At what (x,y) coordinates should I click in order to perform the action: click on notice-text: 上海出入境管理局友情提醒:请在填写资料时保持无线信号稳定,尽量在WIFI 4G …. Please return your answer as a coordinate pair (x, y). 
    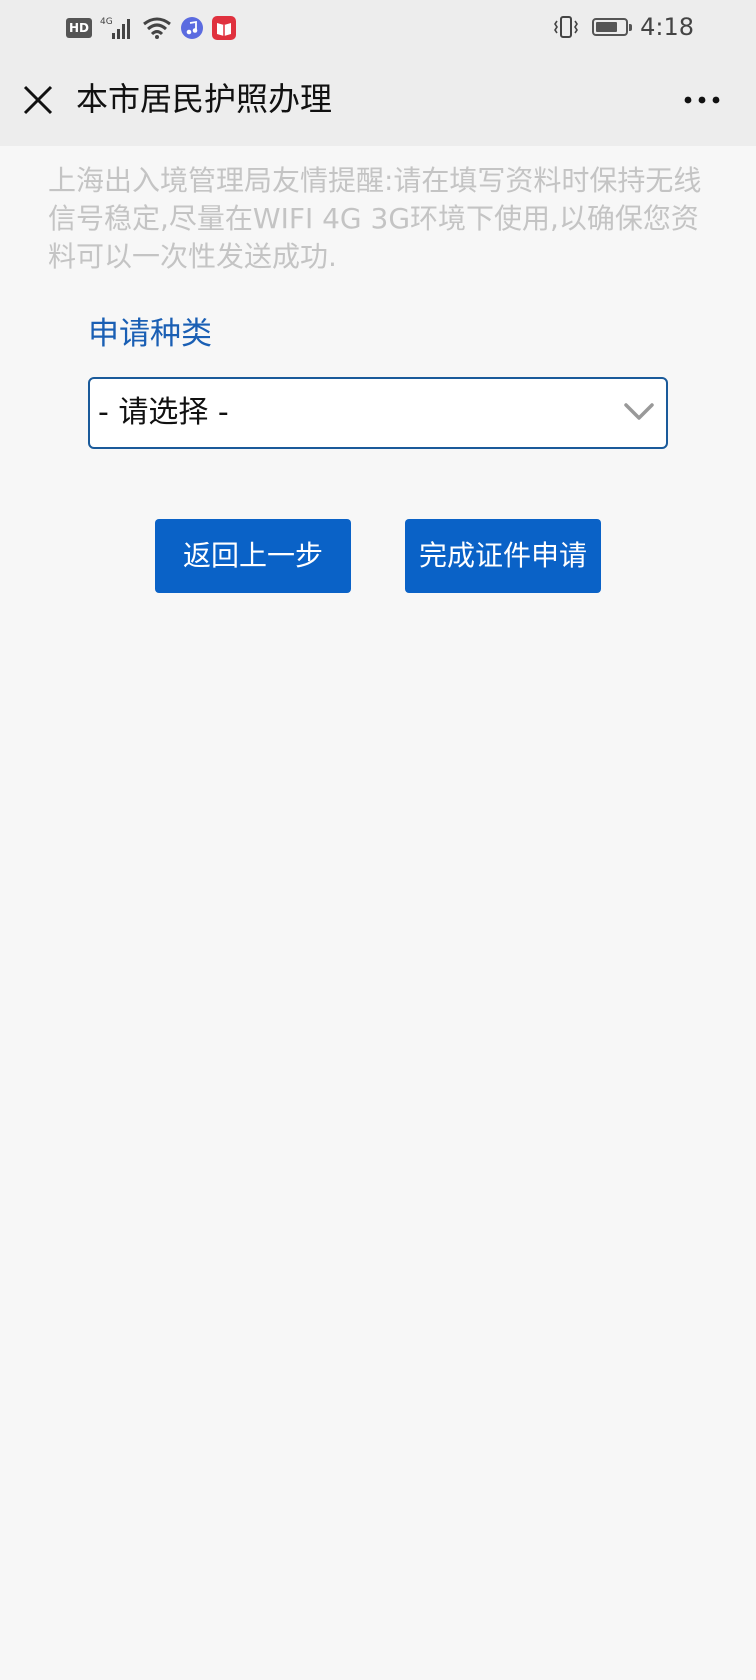
    Looking at the image, I should click on (375, 218).